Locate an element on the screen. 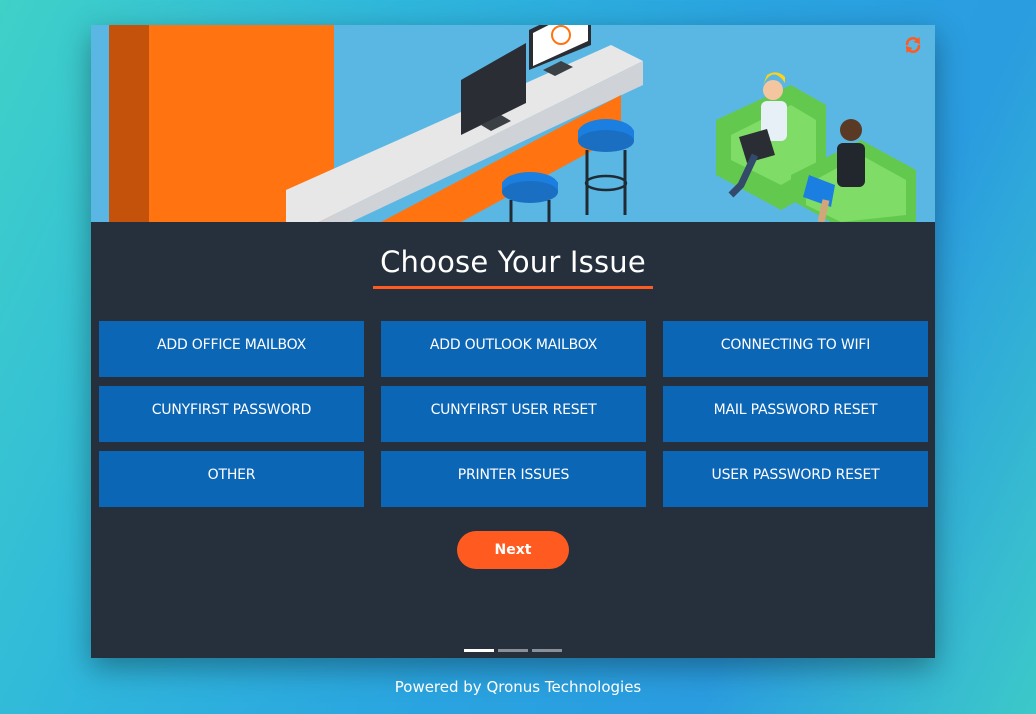 This screenshot has width=1036, height=714. refresh-icon is located at coordinates (913, 45).